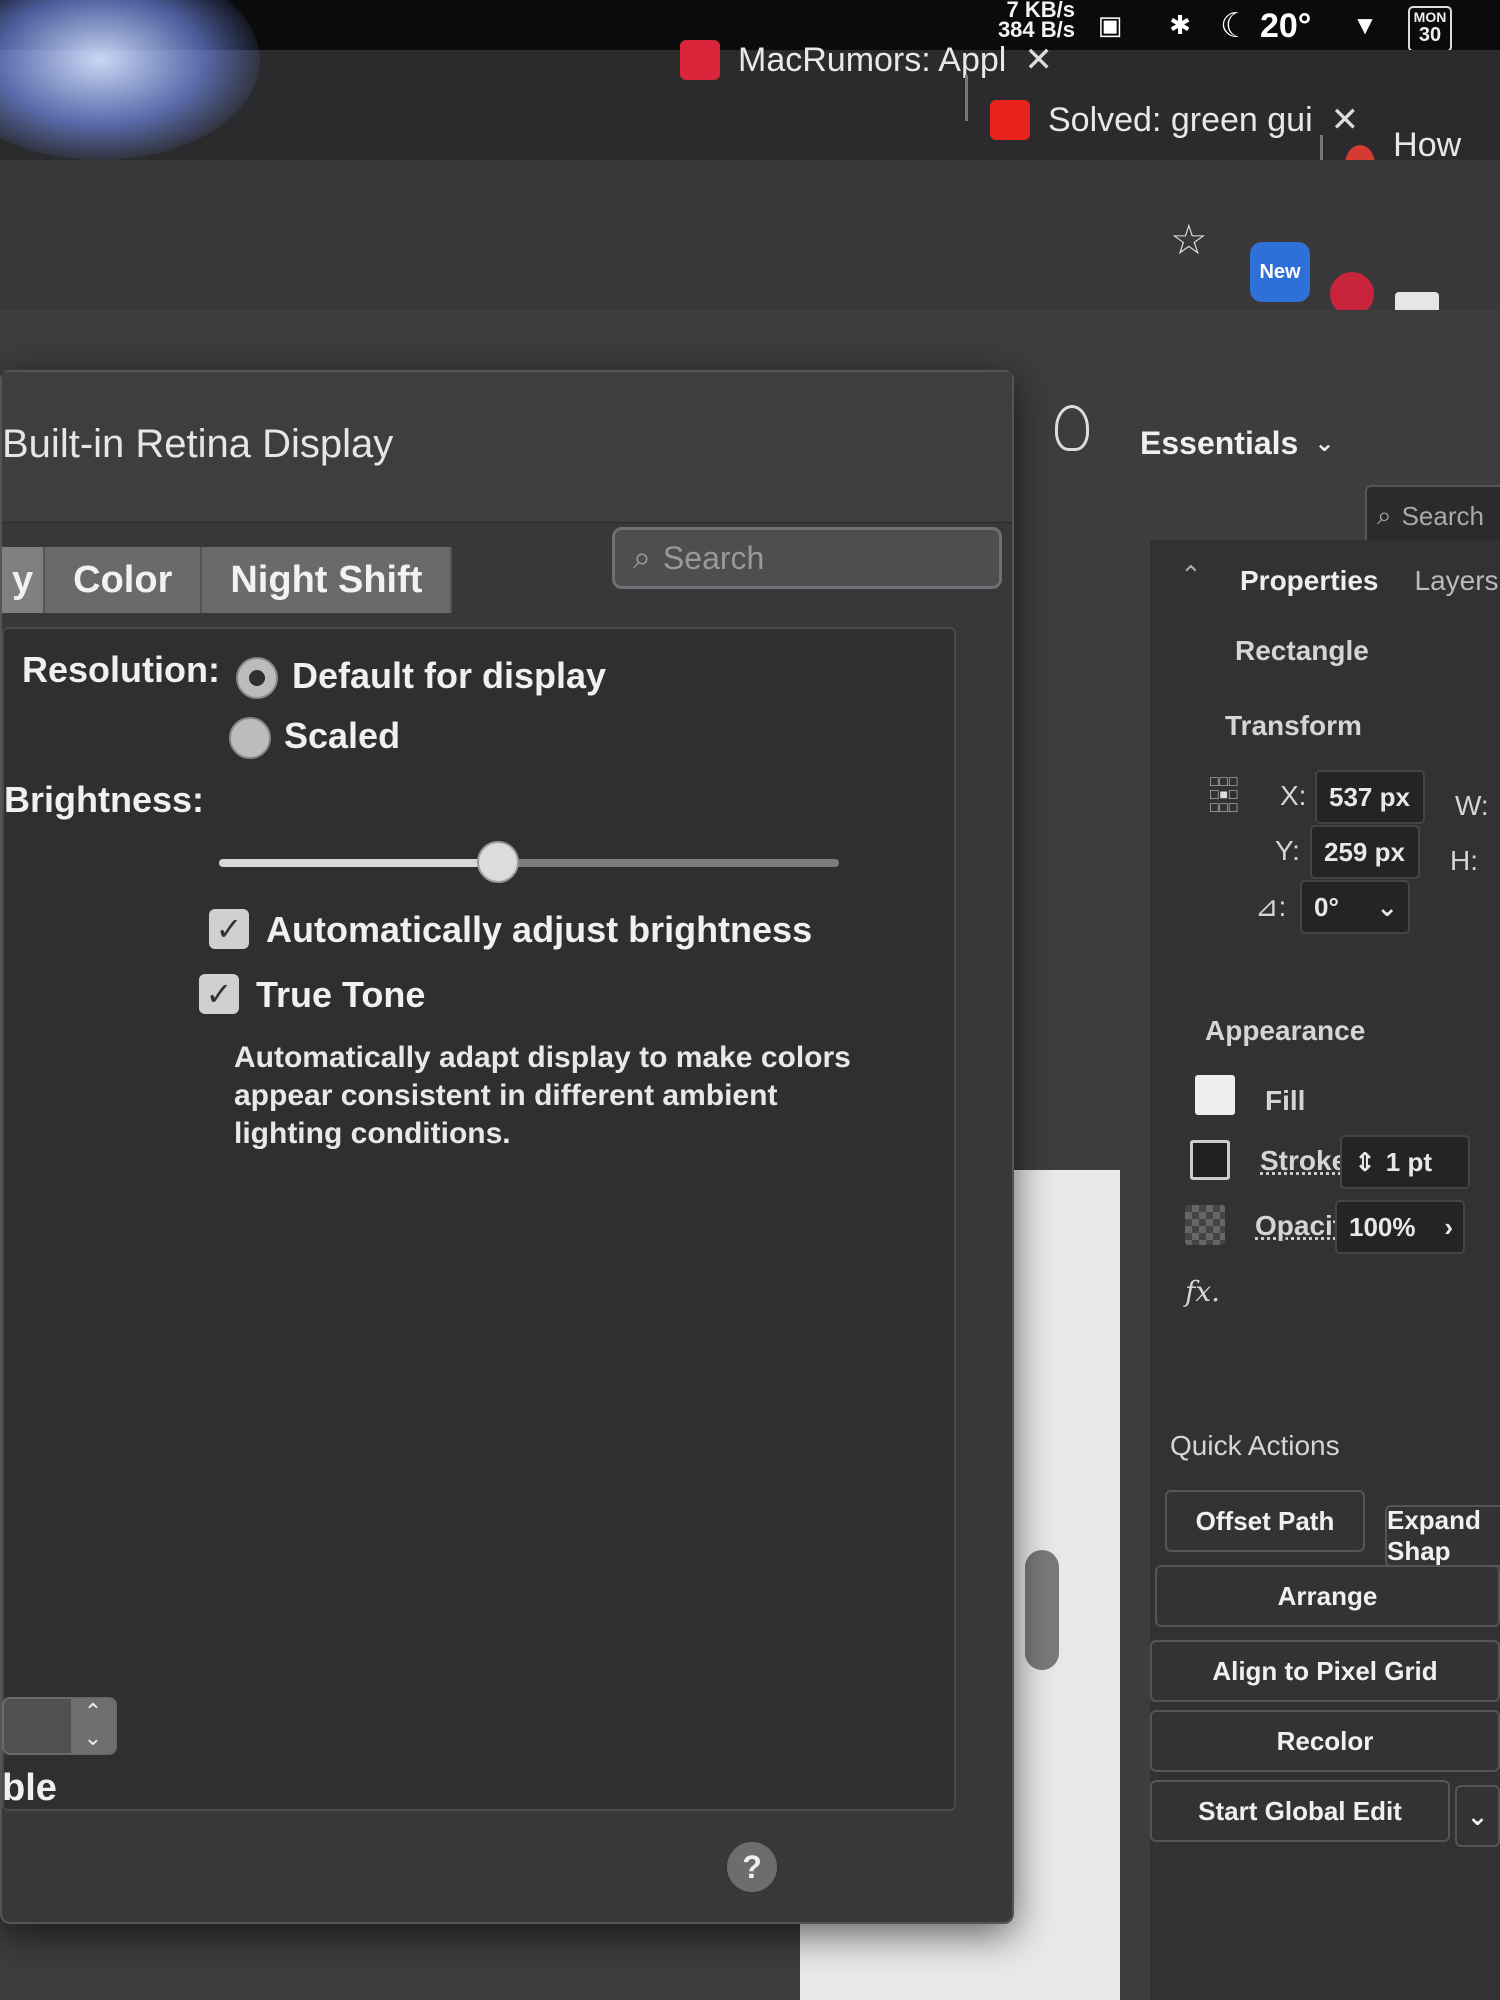 This screenshot has height=2000, width=1500. Describe the element at coordinates (1382, 1226) in the screenshot. I see `opacity-value: 100%` at that location.